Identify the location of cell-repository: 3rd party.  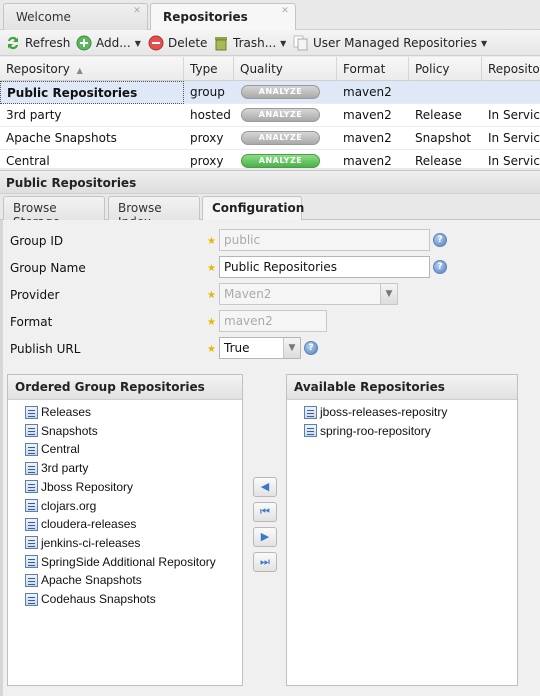
(34, 115).